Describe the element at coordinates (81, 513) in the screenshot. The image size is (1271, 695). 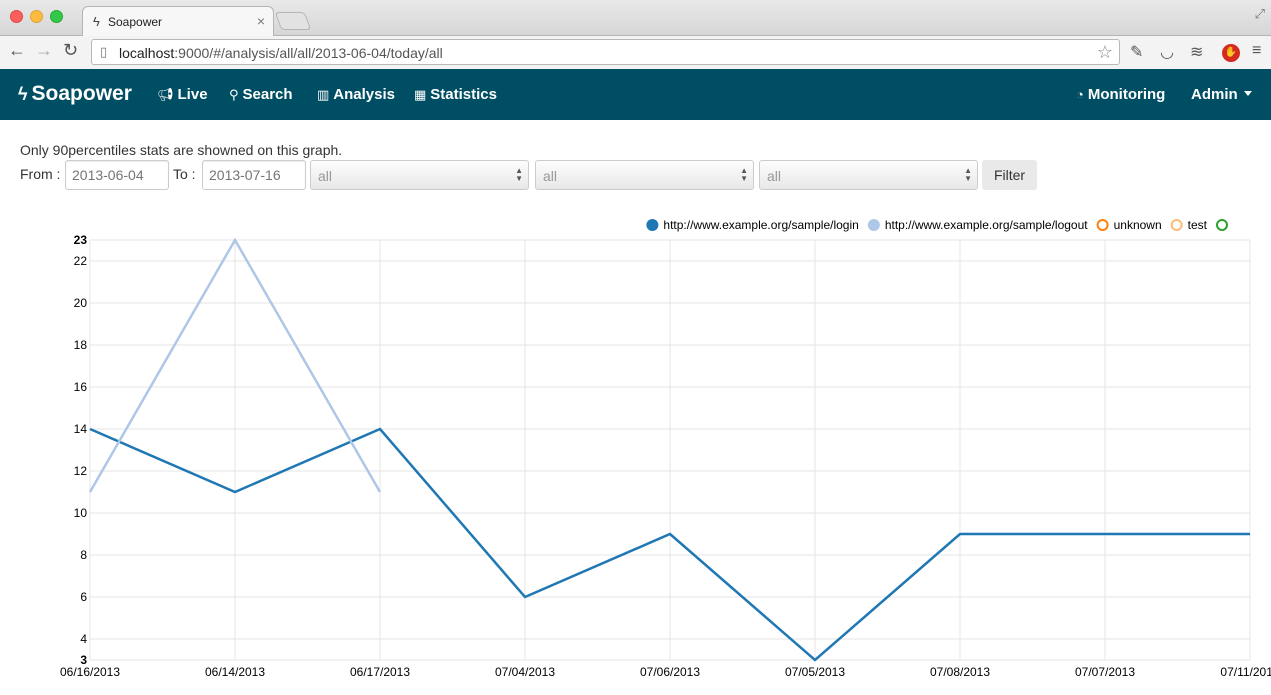
I see `y-tick-label: 10` at that location.